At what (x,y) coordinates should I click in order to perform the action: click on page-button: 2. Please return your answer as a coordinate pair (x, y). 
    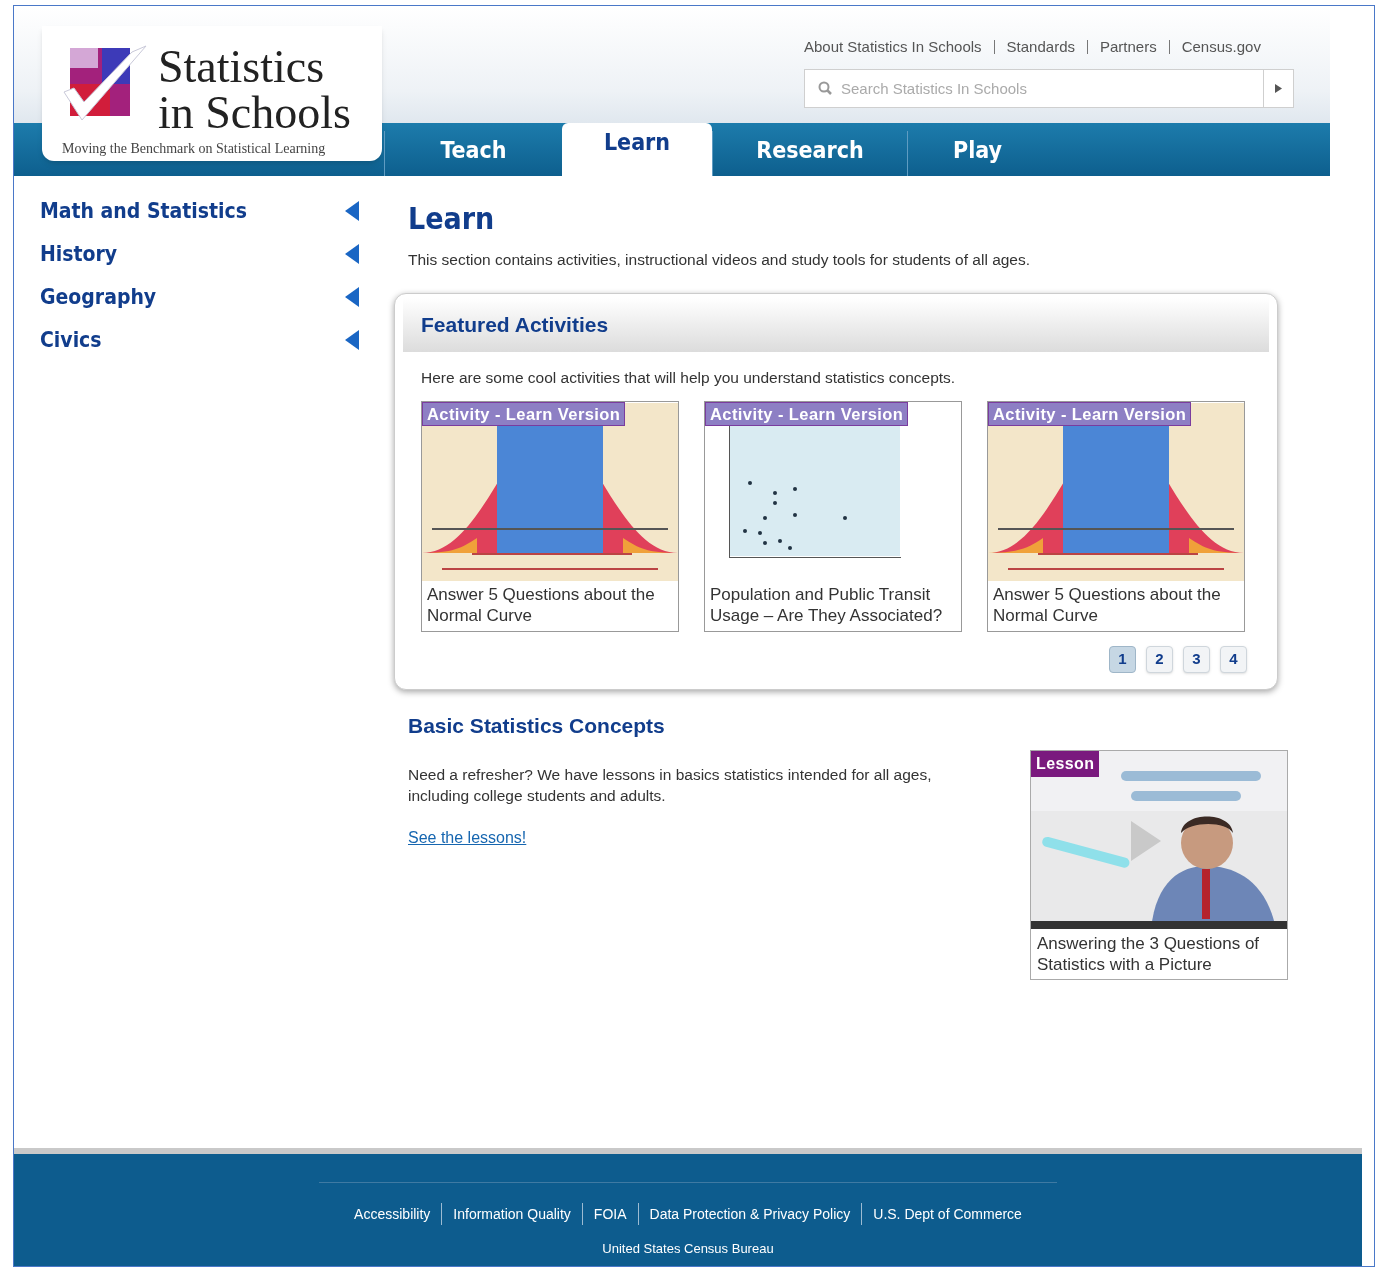
    Looking at the image, I should click on (1159, 659).